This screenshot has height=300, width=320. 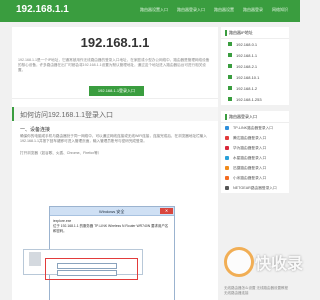 I want to click on router-label: TP-LINK路由器登录入口, so click(x=253, y=128).